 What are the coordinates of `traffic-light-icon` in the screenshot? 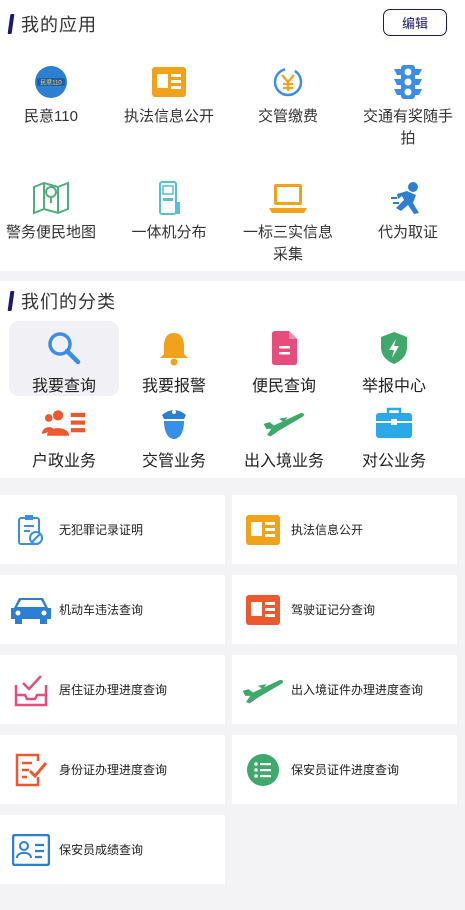 It's located at (408, 82).